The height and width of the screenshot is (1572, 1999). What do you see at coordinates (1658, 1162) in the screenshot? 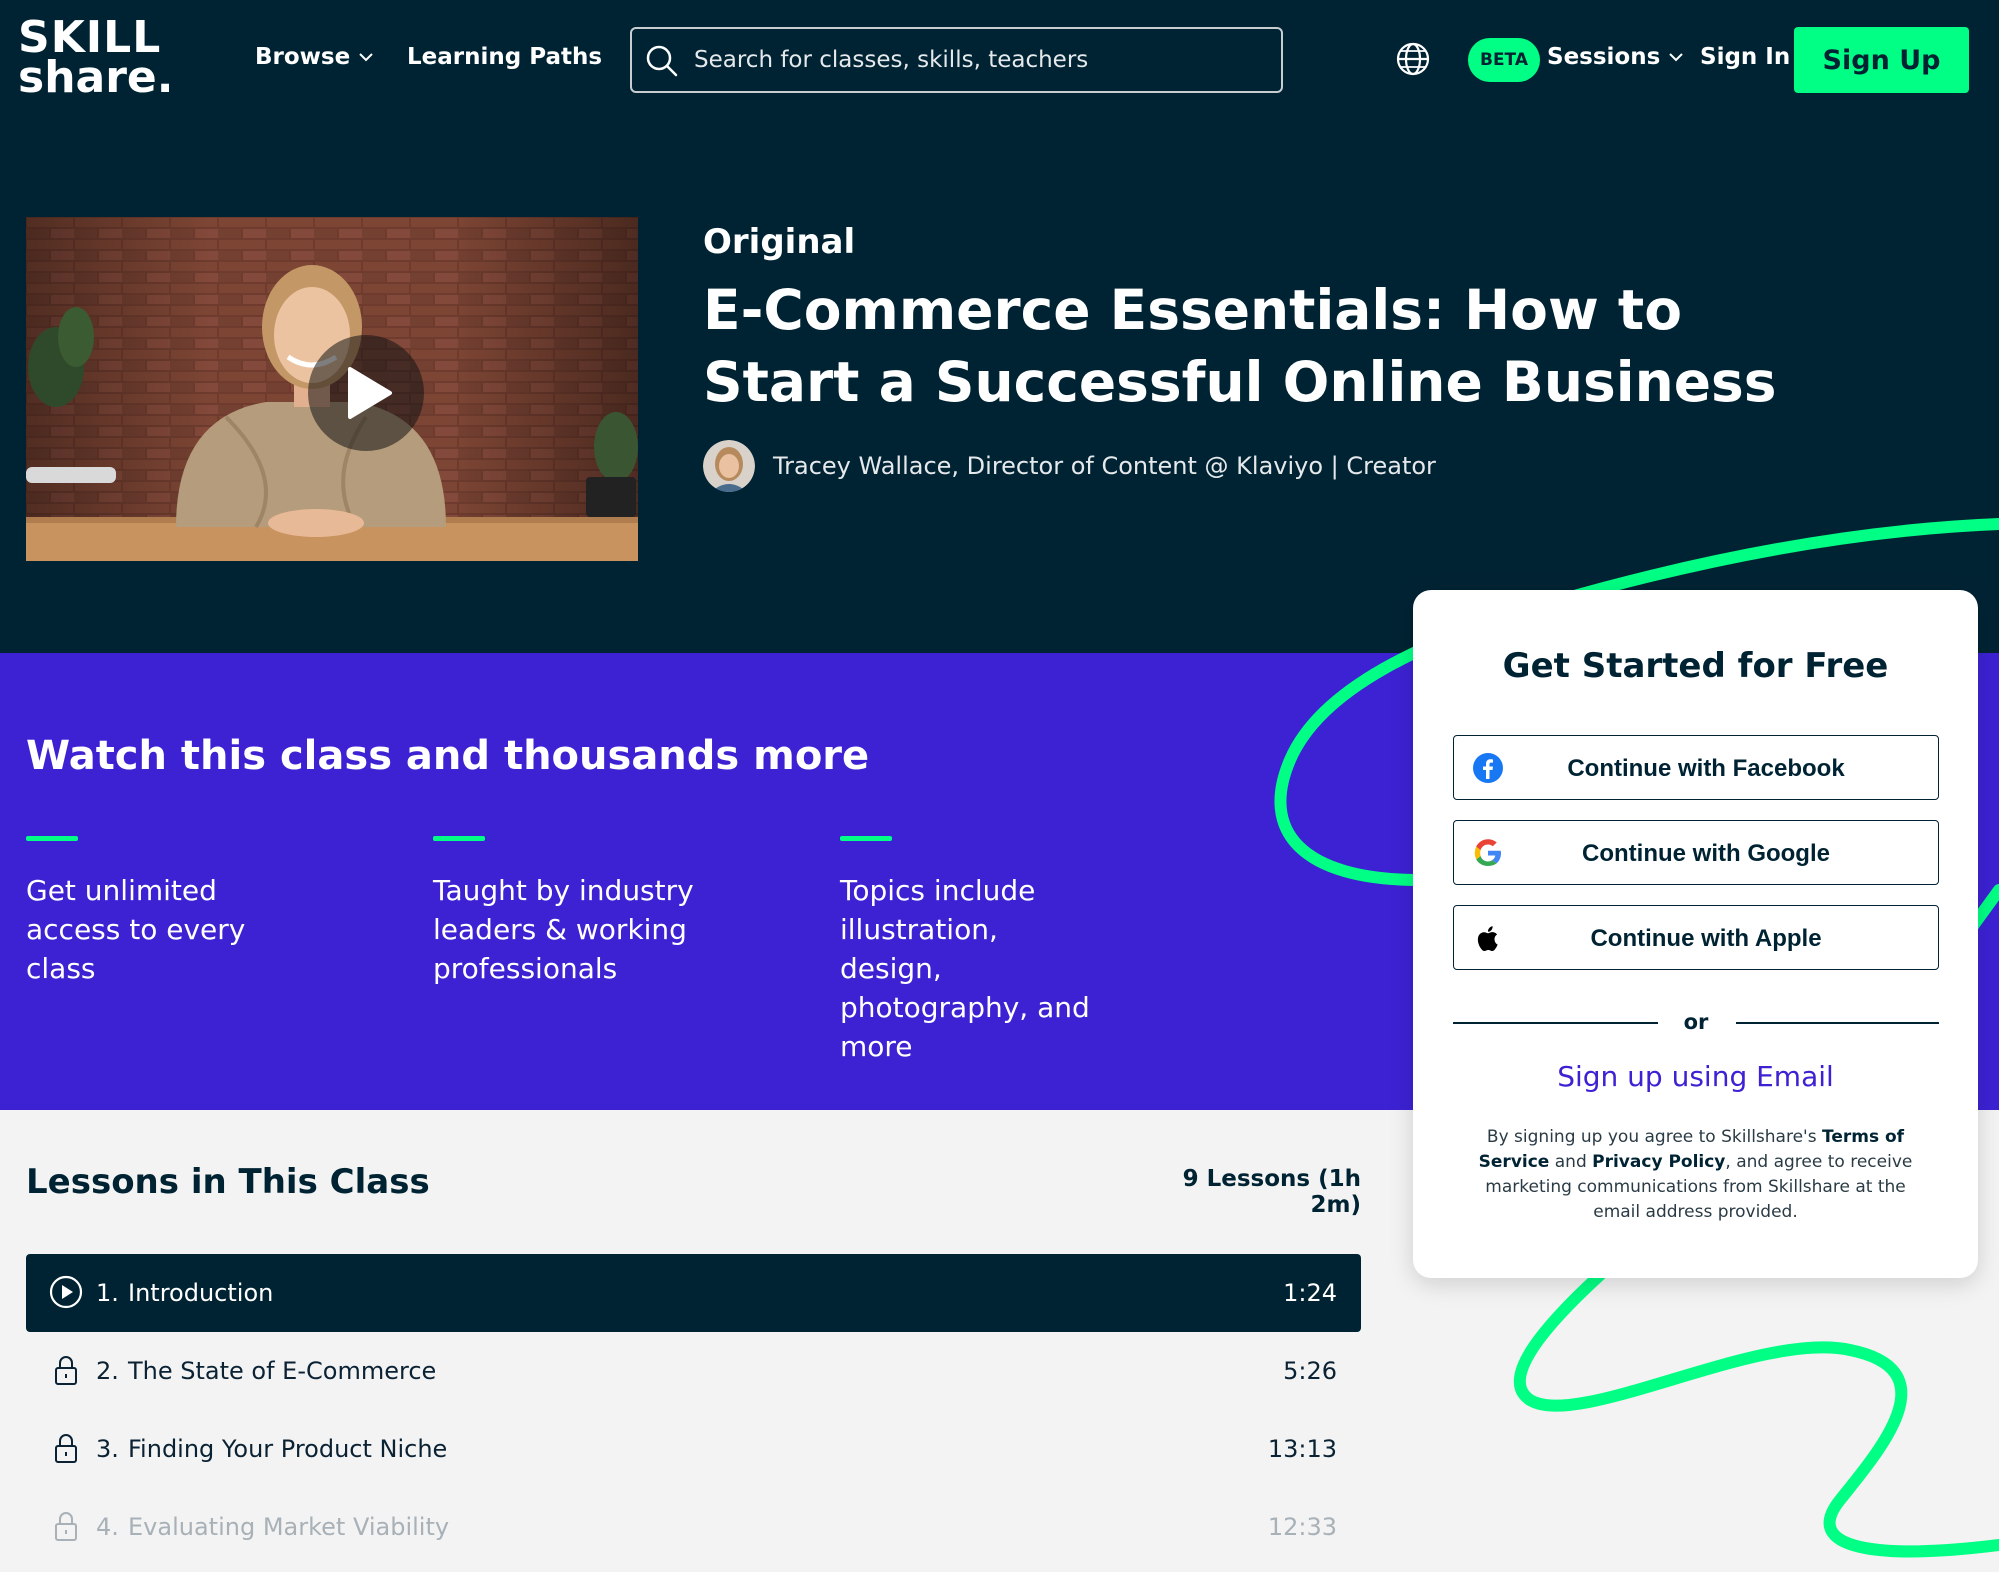
I see `privacy-policy-link: Privacy Policy` at bounding box center [1658, 1162].